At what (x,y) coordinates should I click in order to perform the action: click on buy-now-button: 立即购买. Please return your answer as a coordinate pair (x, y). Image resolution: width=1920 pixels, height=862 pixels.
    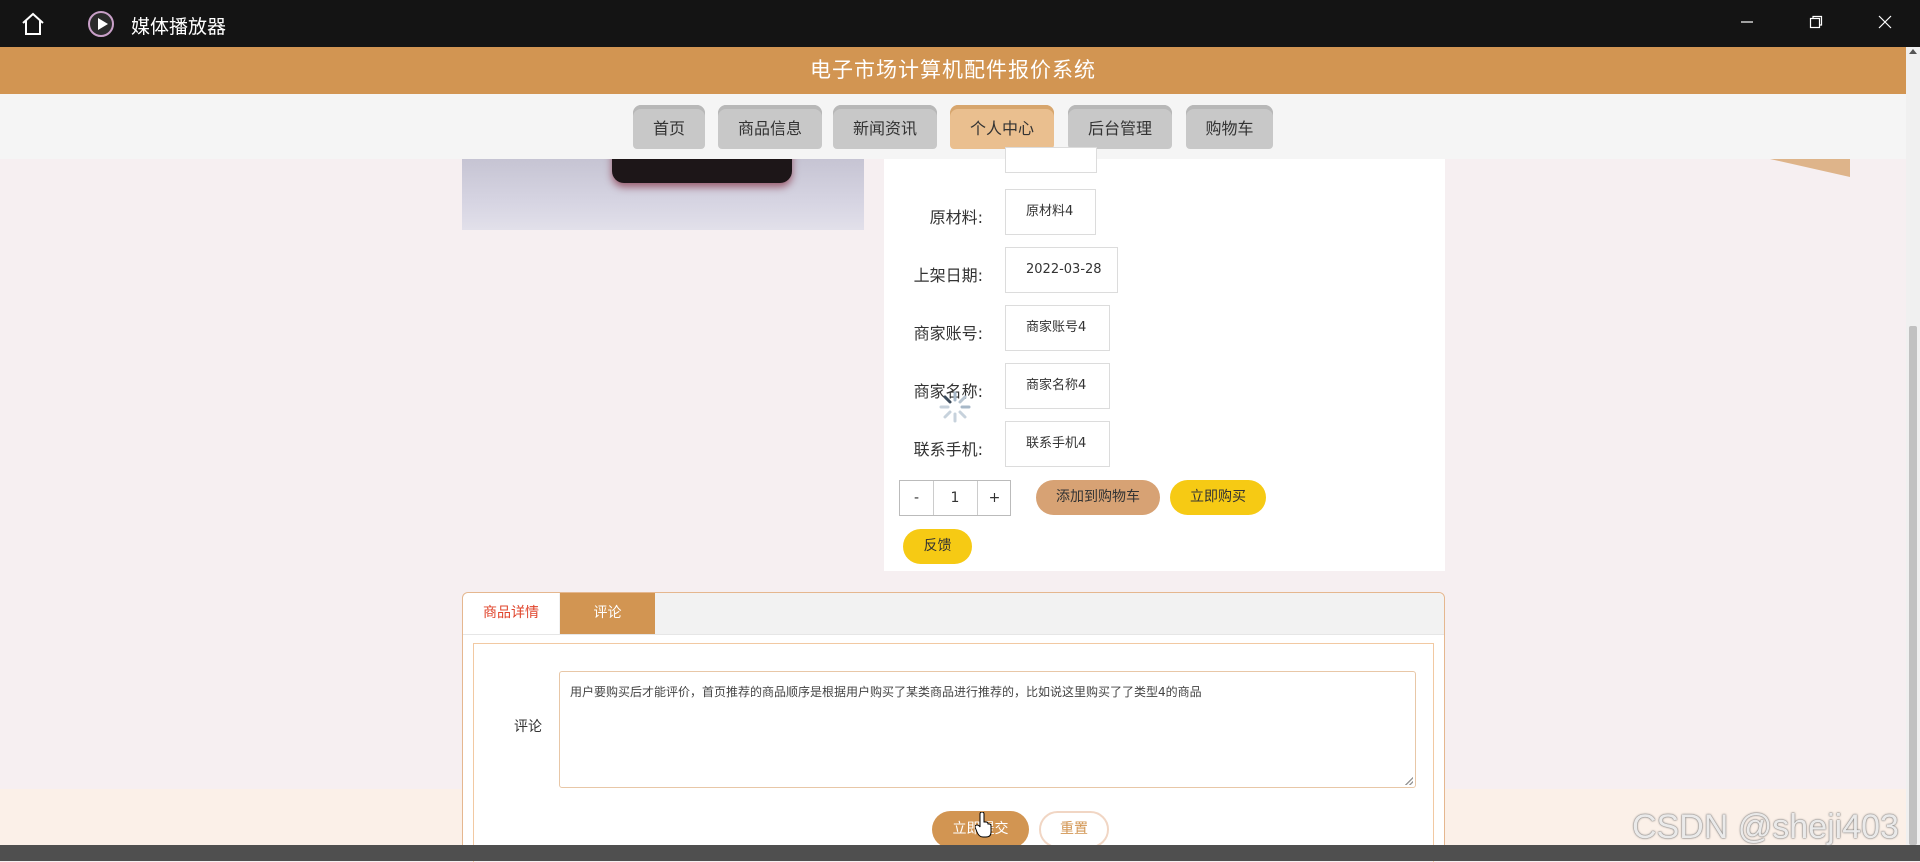
    Looking at the image, I should click on (1218, 497).